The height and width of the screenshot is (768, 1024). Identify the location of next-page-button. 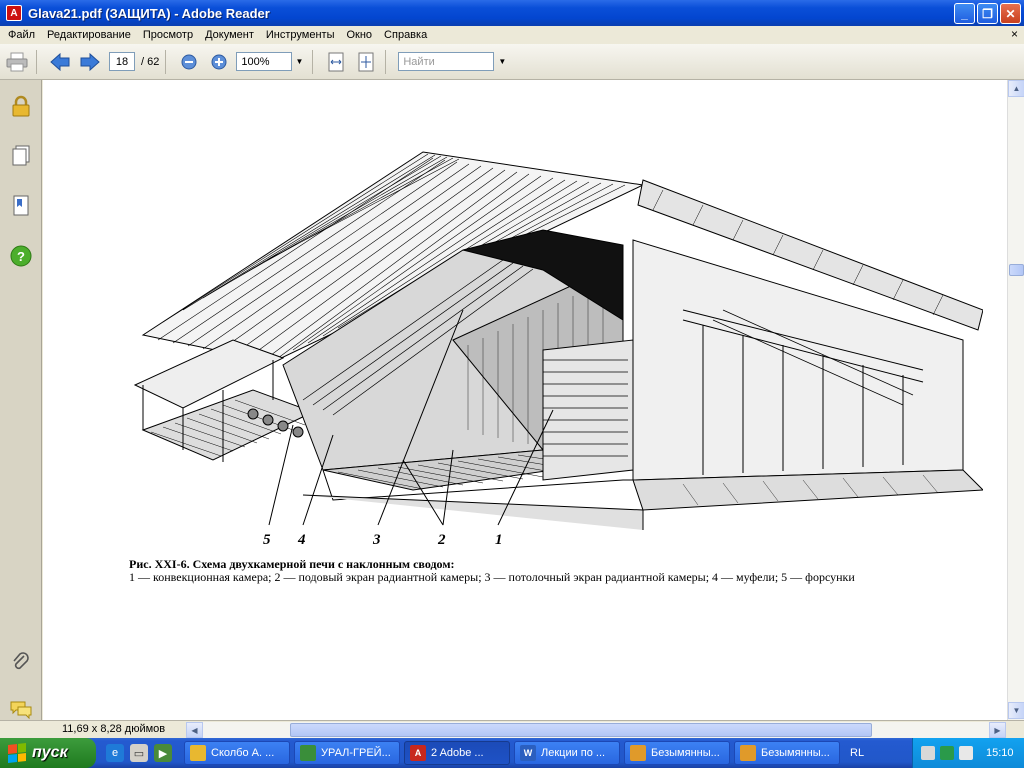
(90, 62).